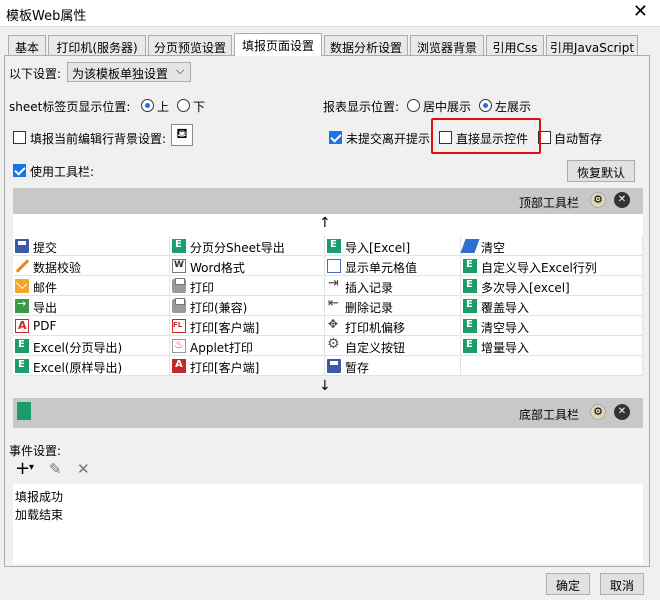  Describe the element at coordinates (334, 344) in the screenshot. I see `gear-icon` at that location.